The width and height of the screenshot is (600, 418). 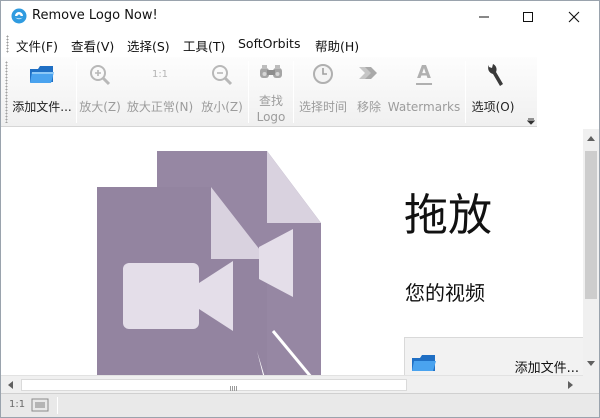 What do you see at coordinates (531, 121) in the screenshot?
I see `toolbar-overflow-icon` at bounding box center [531, 121].